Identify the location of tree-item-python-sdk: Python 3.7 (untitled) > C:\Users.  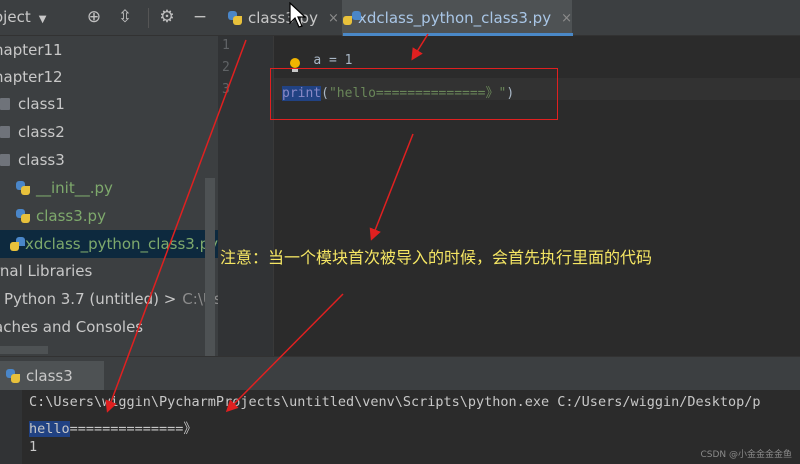
(111, 299).